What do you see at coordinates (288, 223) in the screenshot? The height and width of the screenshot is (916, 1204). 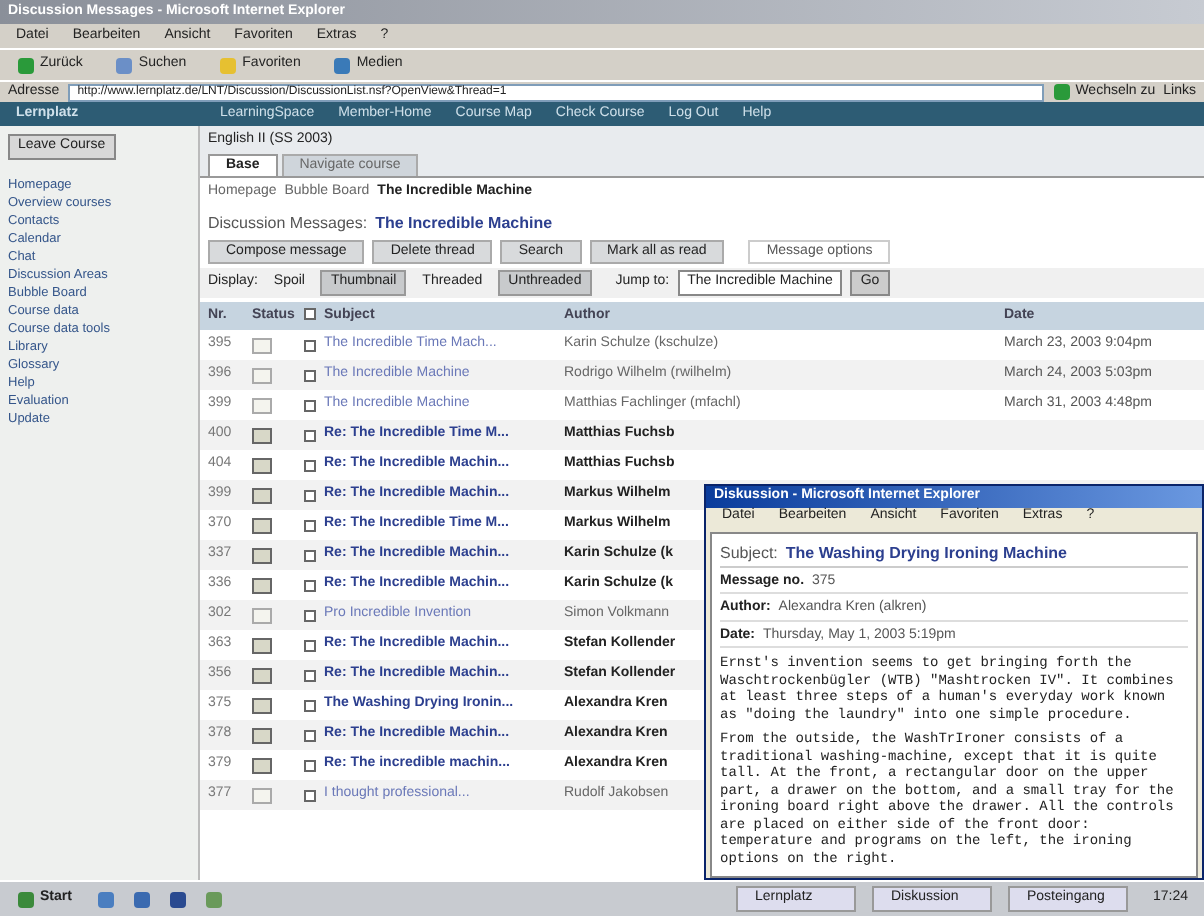 I see `heading-label: Discussion Messages:` at bounding box center [288, 223].